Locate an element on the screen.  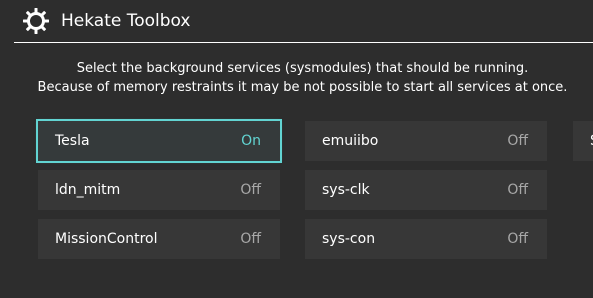
header-divider is located at coordinates (303, 42).